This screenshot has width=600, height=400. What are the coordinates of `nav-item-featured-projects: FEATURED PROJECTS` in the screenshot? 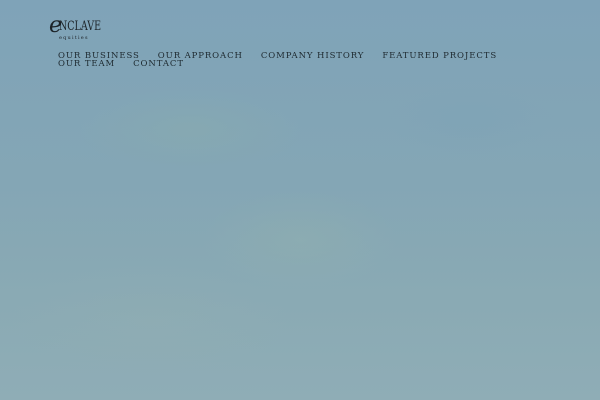 It's located at (439, 56).